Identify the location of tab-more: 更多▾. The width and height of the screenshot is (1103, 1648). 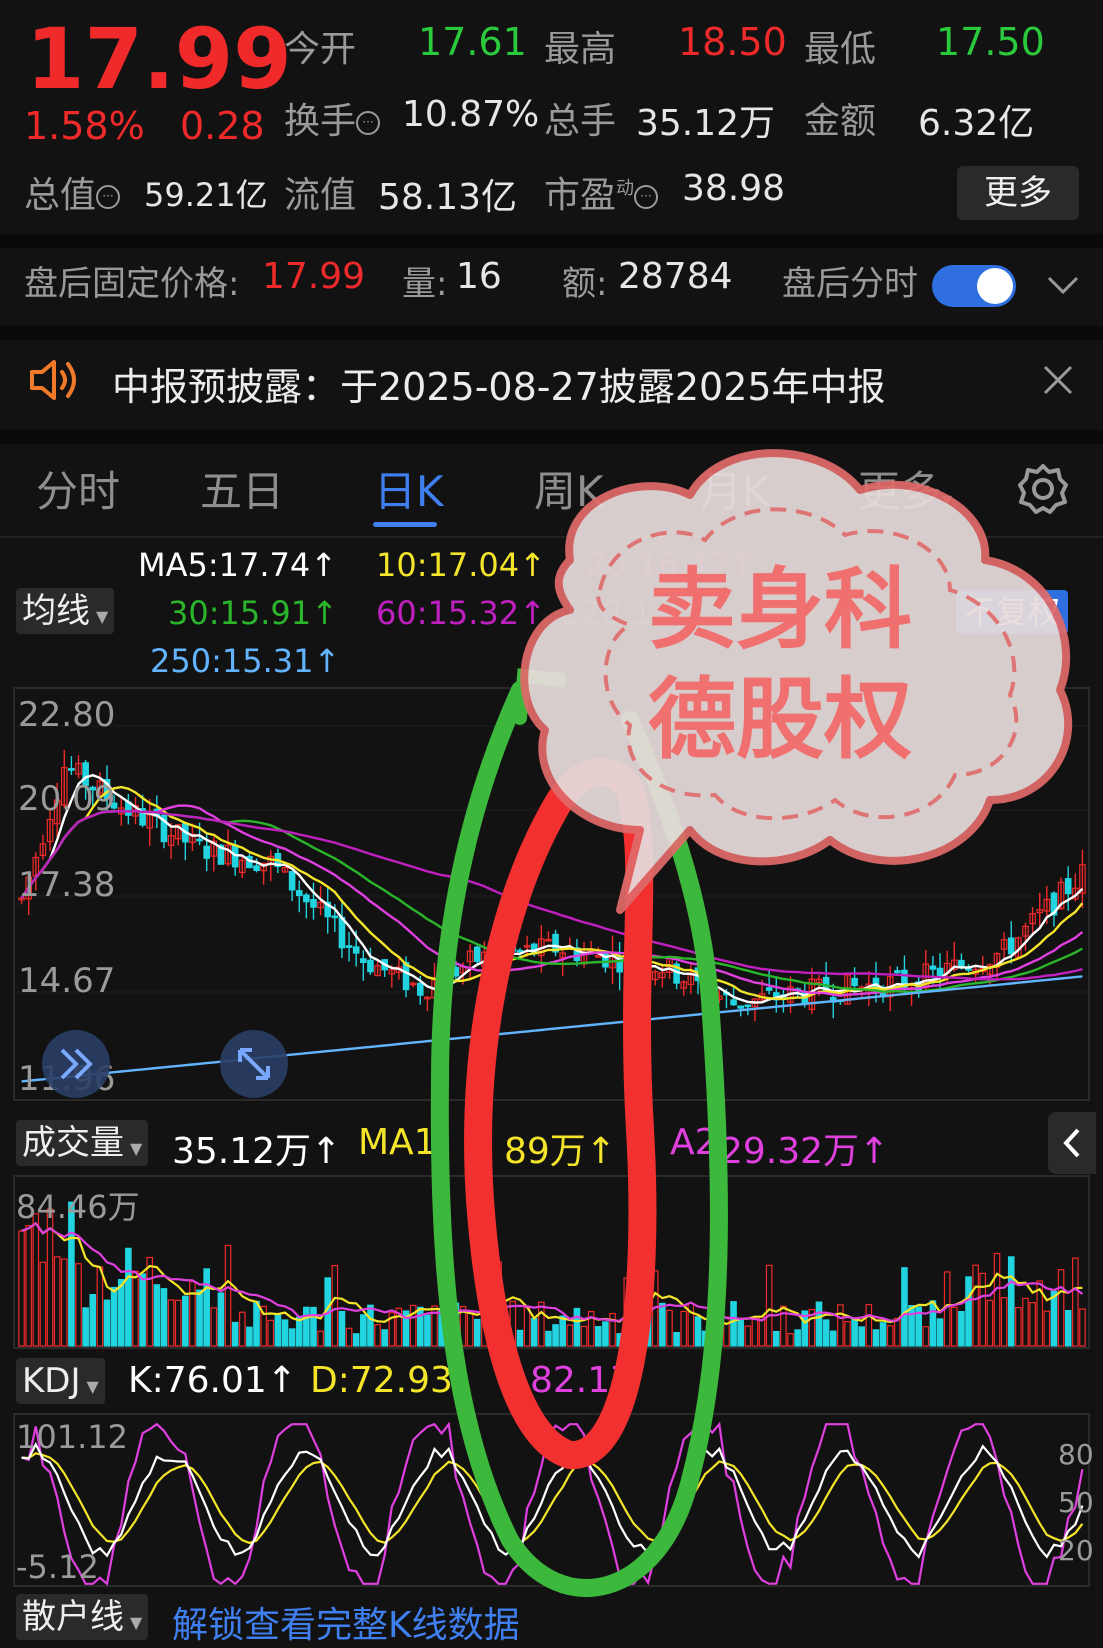
(905, 488).